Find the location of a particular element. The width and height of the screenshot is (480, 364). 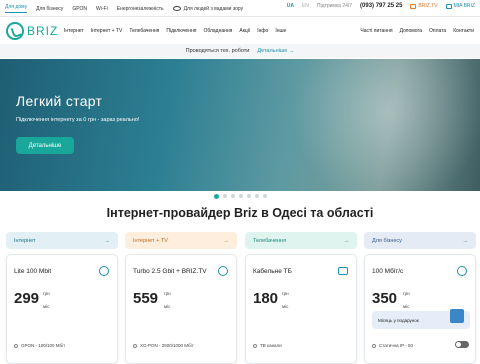

nav-contacts: Контакти is located at coordinates (463, 31).